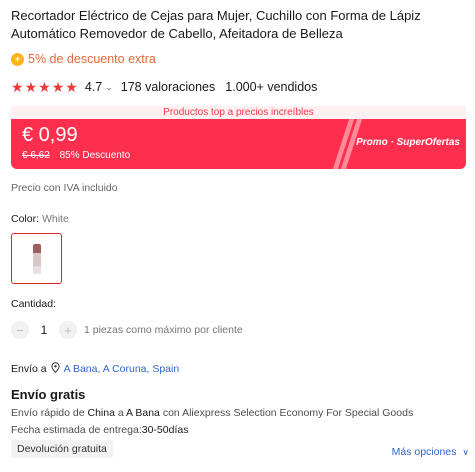 The width and height of the screenshot is (475, 472). What do you see at coordinates (17, 59) in the screenshot?
I see `coin-icon: +` at bounding box center [17, 59].